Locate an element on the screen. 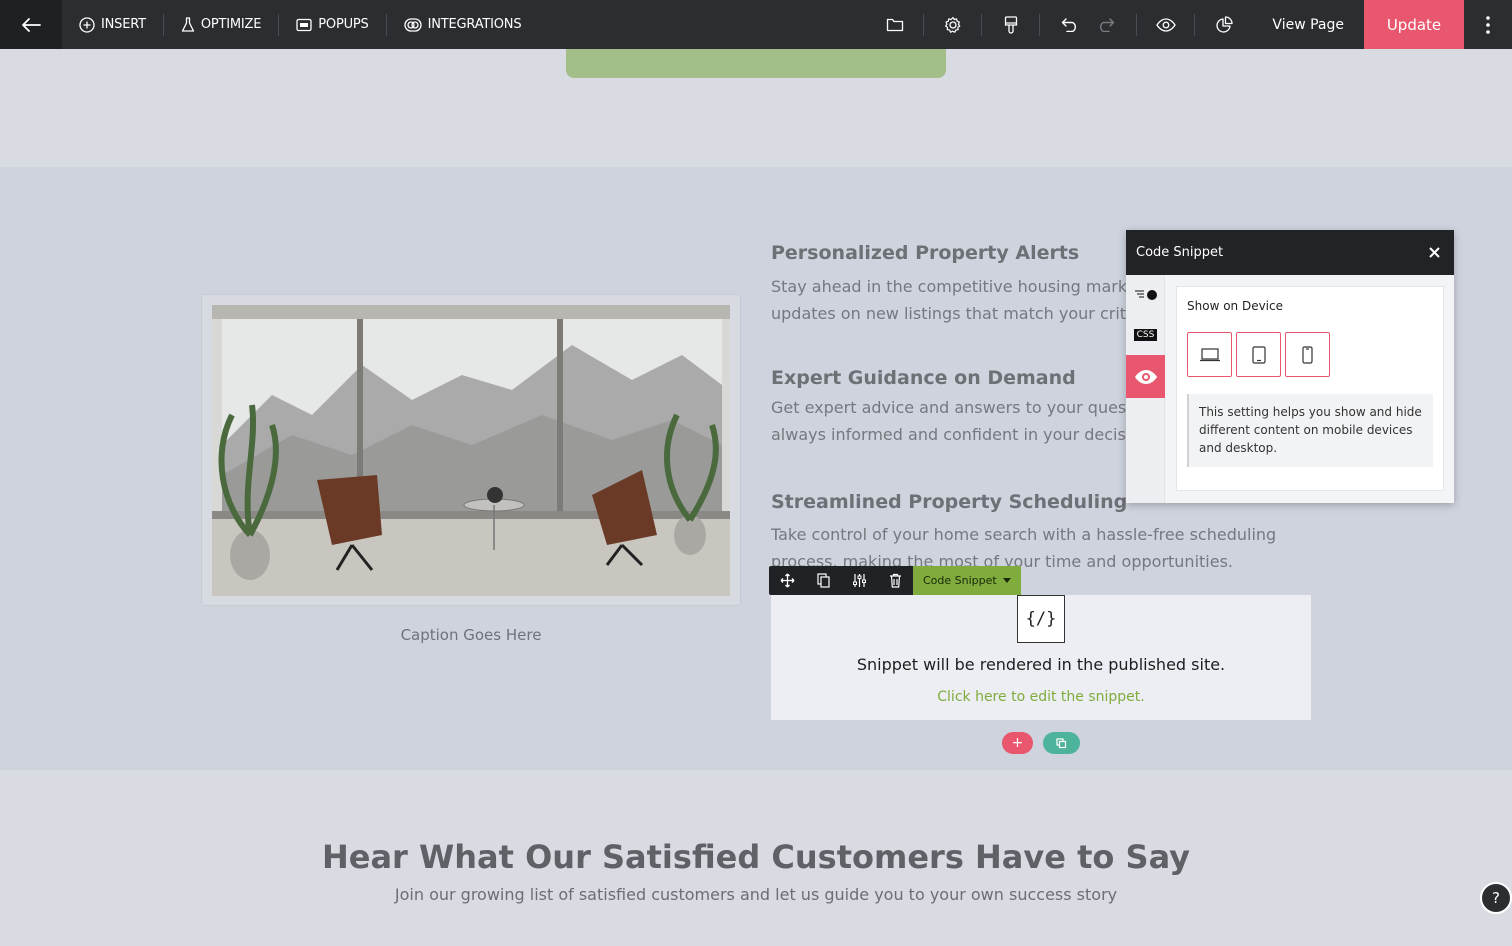 Image resolution: width=1512 pixels, height=946 pixels. add-element-button: + is located at coordinates (1017, 743).